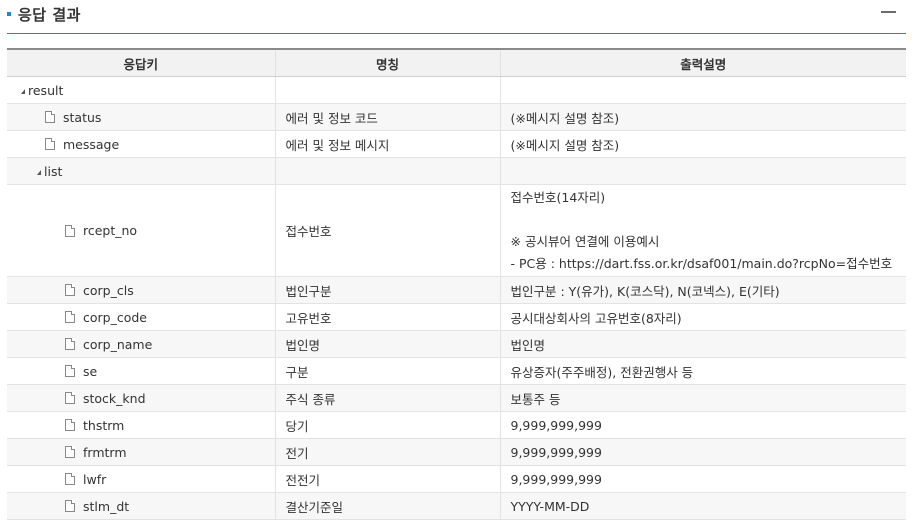 The image size is (916, 528). I want to click on table-row: corp_code 고유번호 공시대상회사의 고유번호(8자리), so click(456, 317).